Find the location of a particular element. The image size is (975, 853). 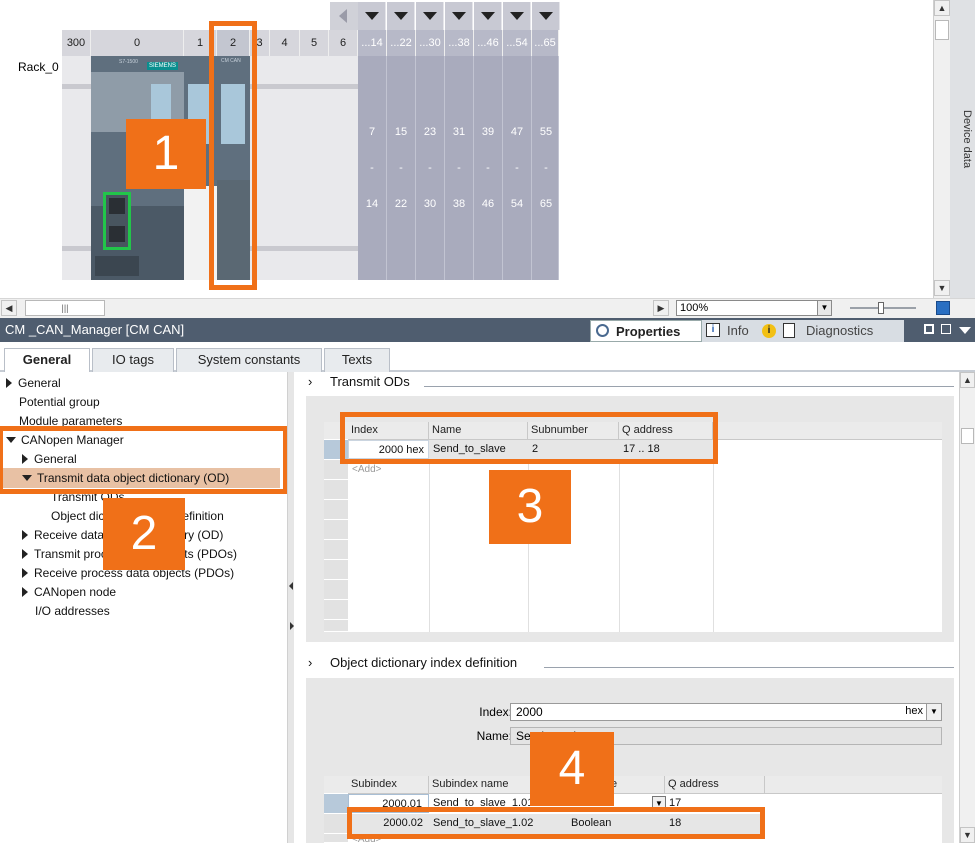

zoom-select: 100% ▼ is located at coordinates (754, 308).